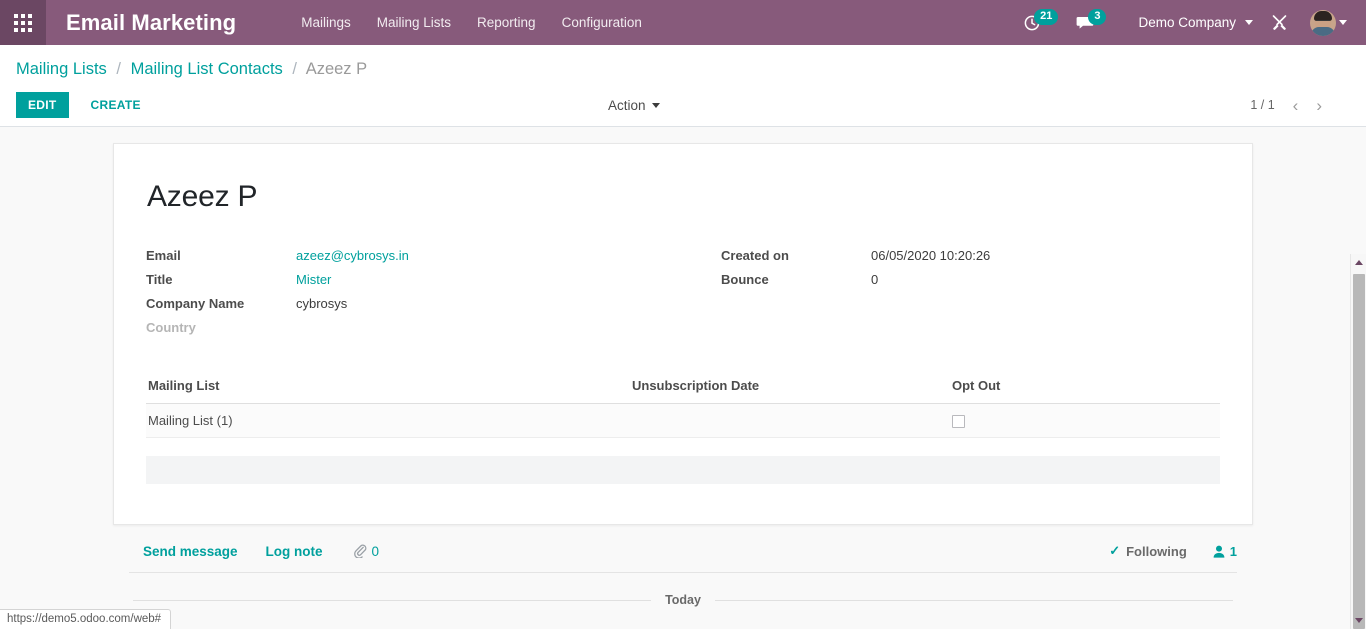 Image resolution: width=1366 pixels, height=629 pixels. I want to click on create-button: CREATE, so click(116, 105).